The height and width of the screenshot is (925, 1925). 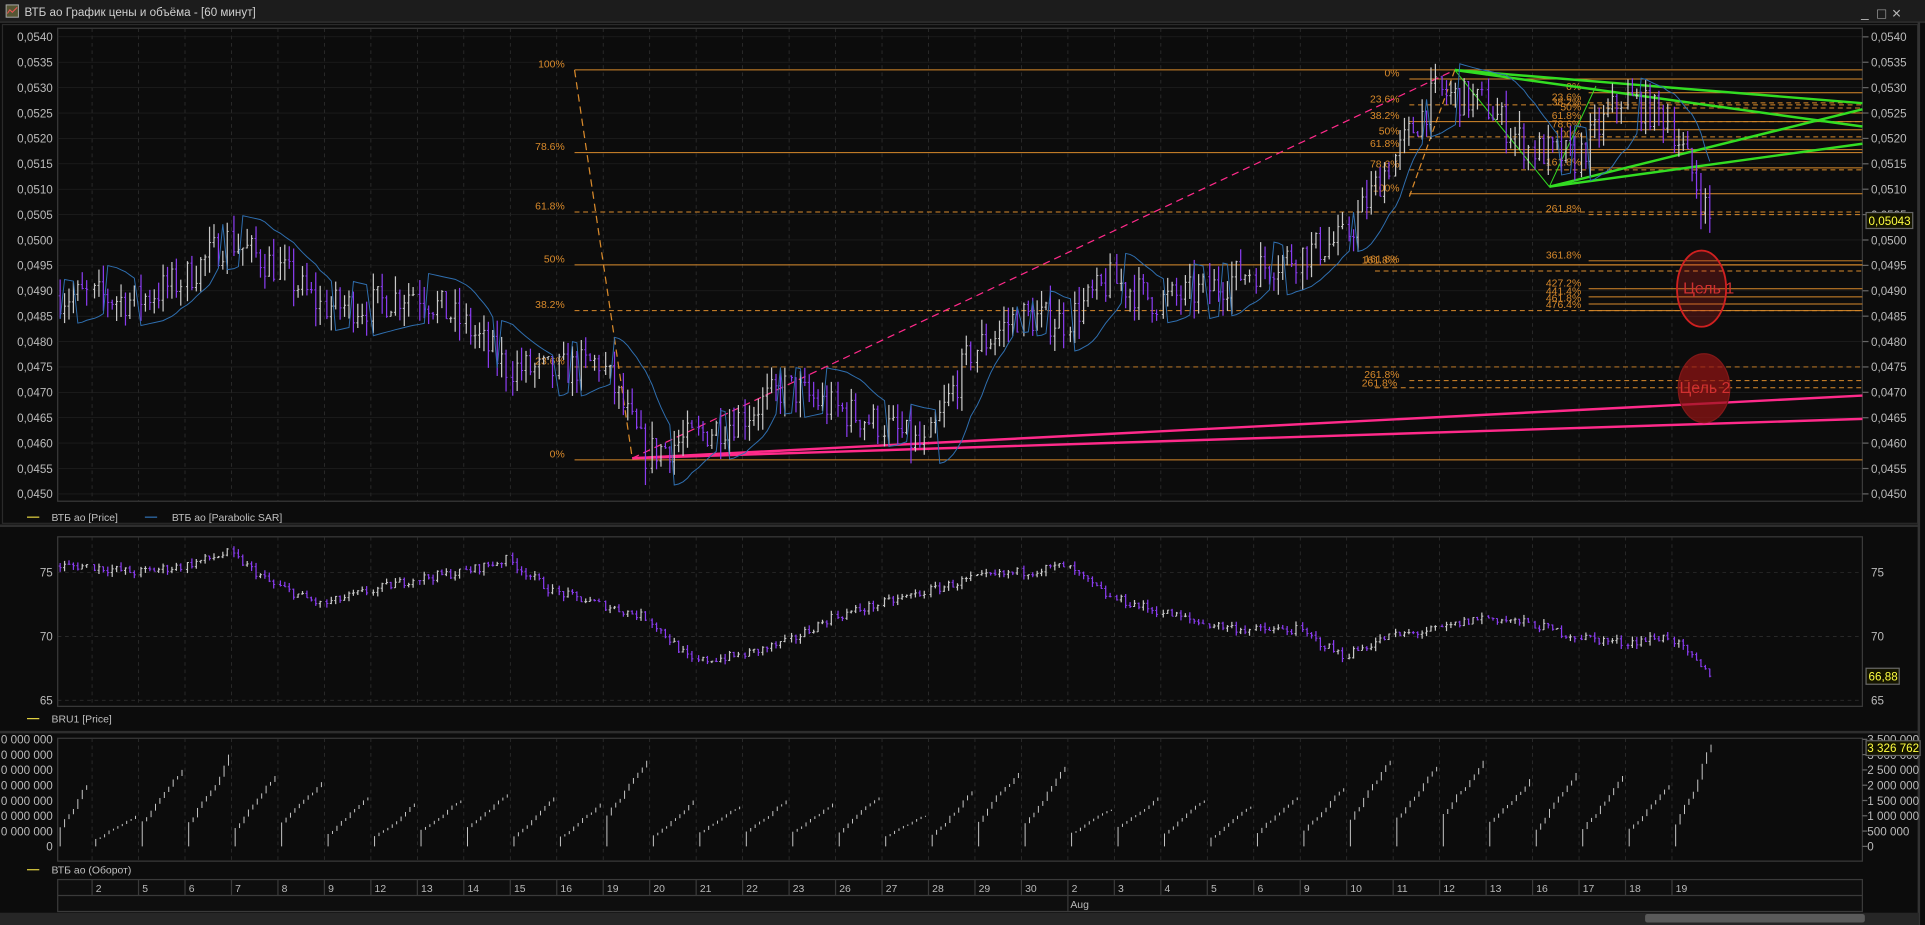 I want to click on date-label: 18, so click(x=1635, y=889).